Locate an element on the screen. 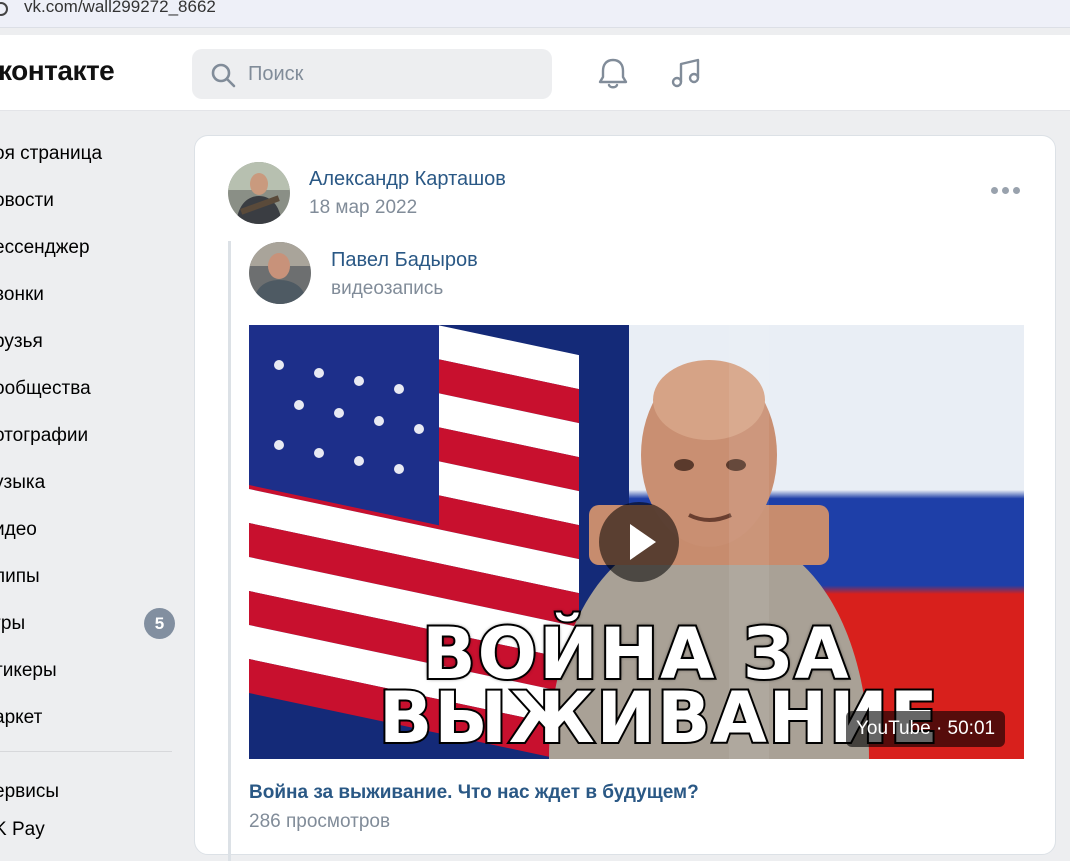 The image size is (1070, 861). author-avatar is located at coordinates (259, 193).